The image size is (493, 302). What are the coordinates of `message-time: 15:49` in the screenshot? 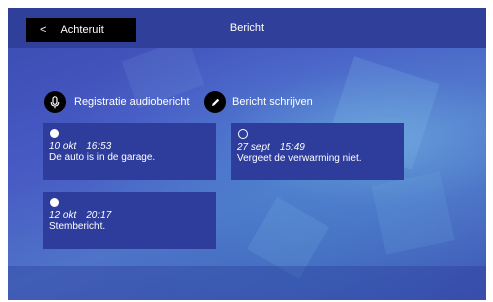 It's located at (292, 147).